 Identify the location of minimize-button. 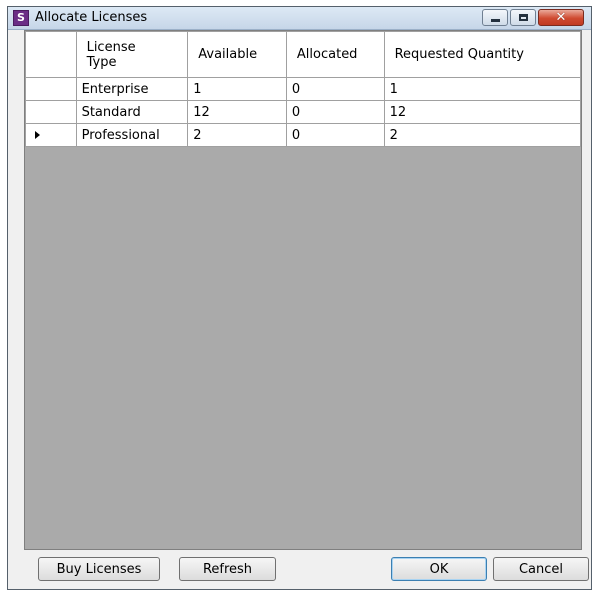
(495, 17).